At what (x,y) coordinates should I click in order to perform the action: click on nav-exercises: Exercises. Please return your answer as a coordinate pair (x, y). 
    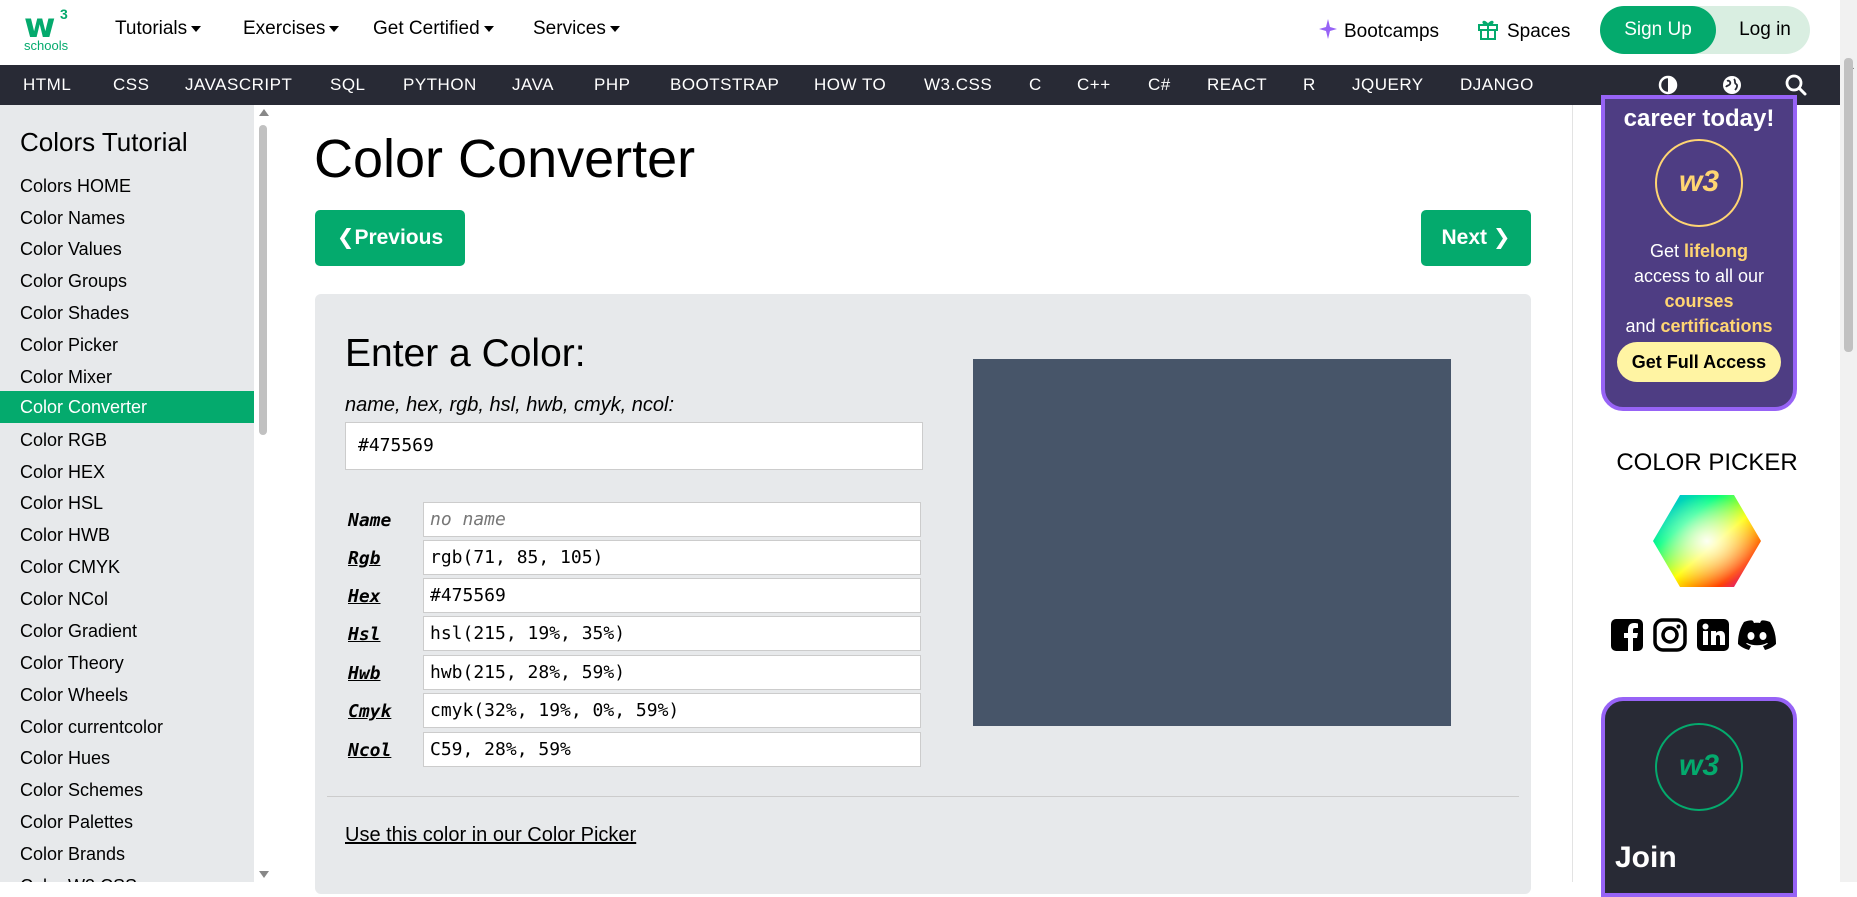
    Looking at the image, I should click on (291, 29).